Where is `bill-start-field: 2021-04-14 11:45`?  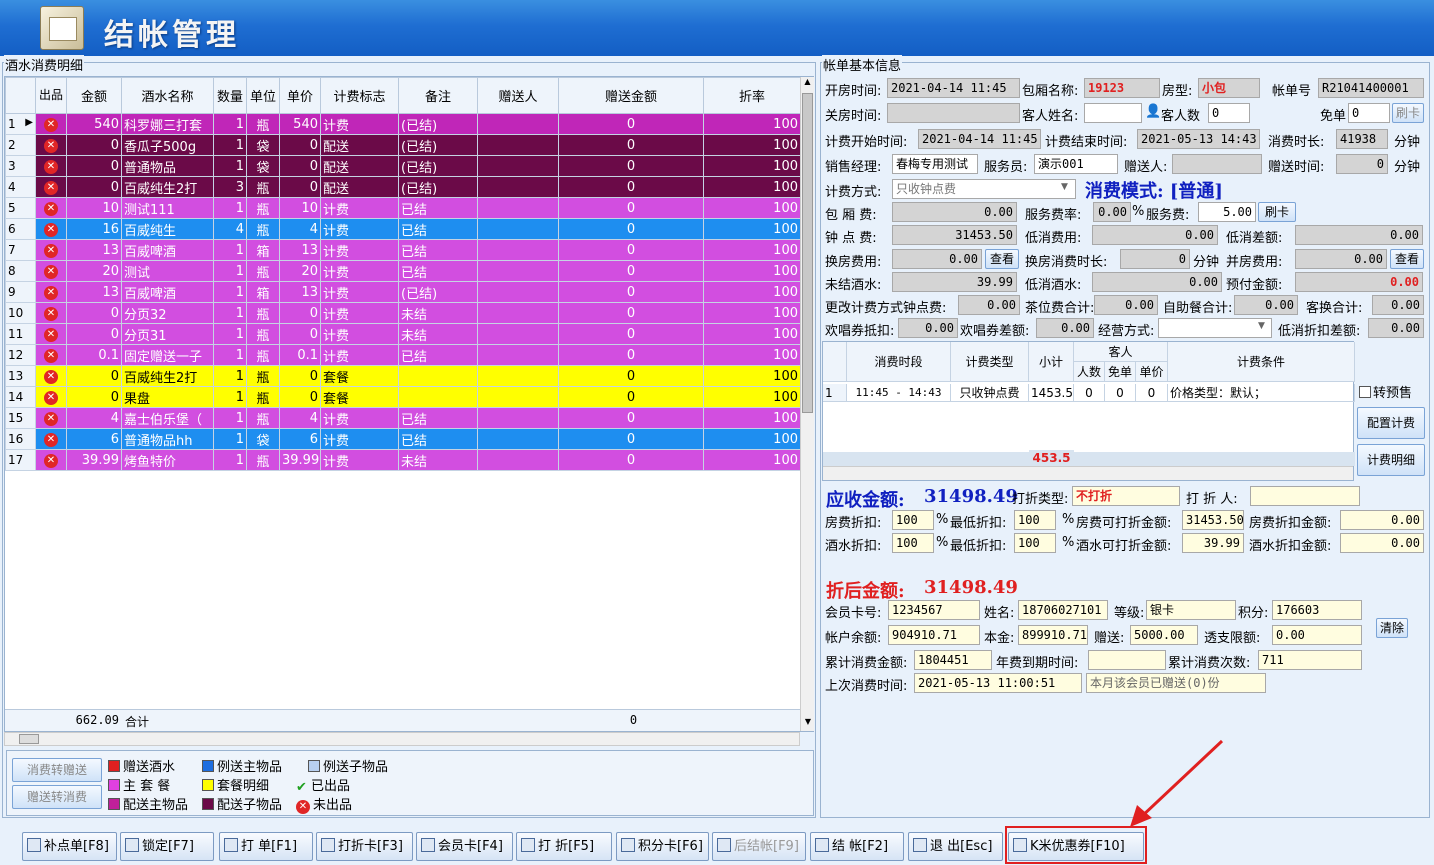 bill-start-field: 2021-04-14 11:45 is located at coordinates (979, 139).